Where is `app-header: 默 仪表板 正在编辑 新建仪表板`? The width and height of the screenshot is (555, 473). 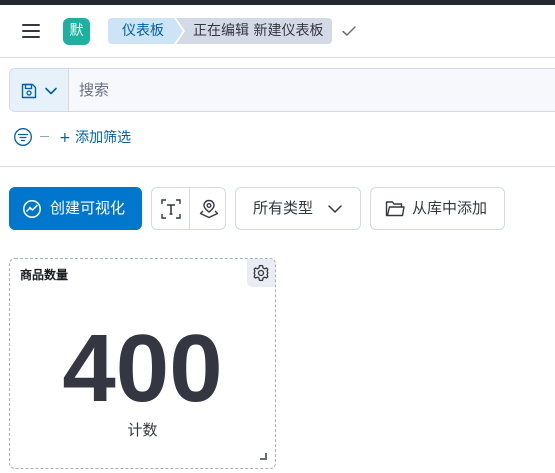 app-header: 默 仪表板 正在编辑 新建仪表板 is located at coordinates (277, 31).